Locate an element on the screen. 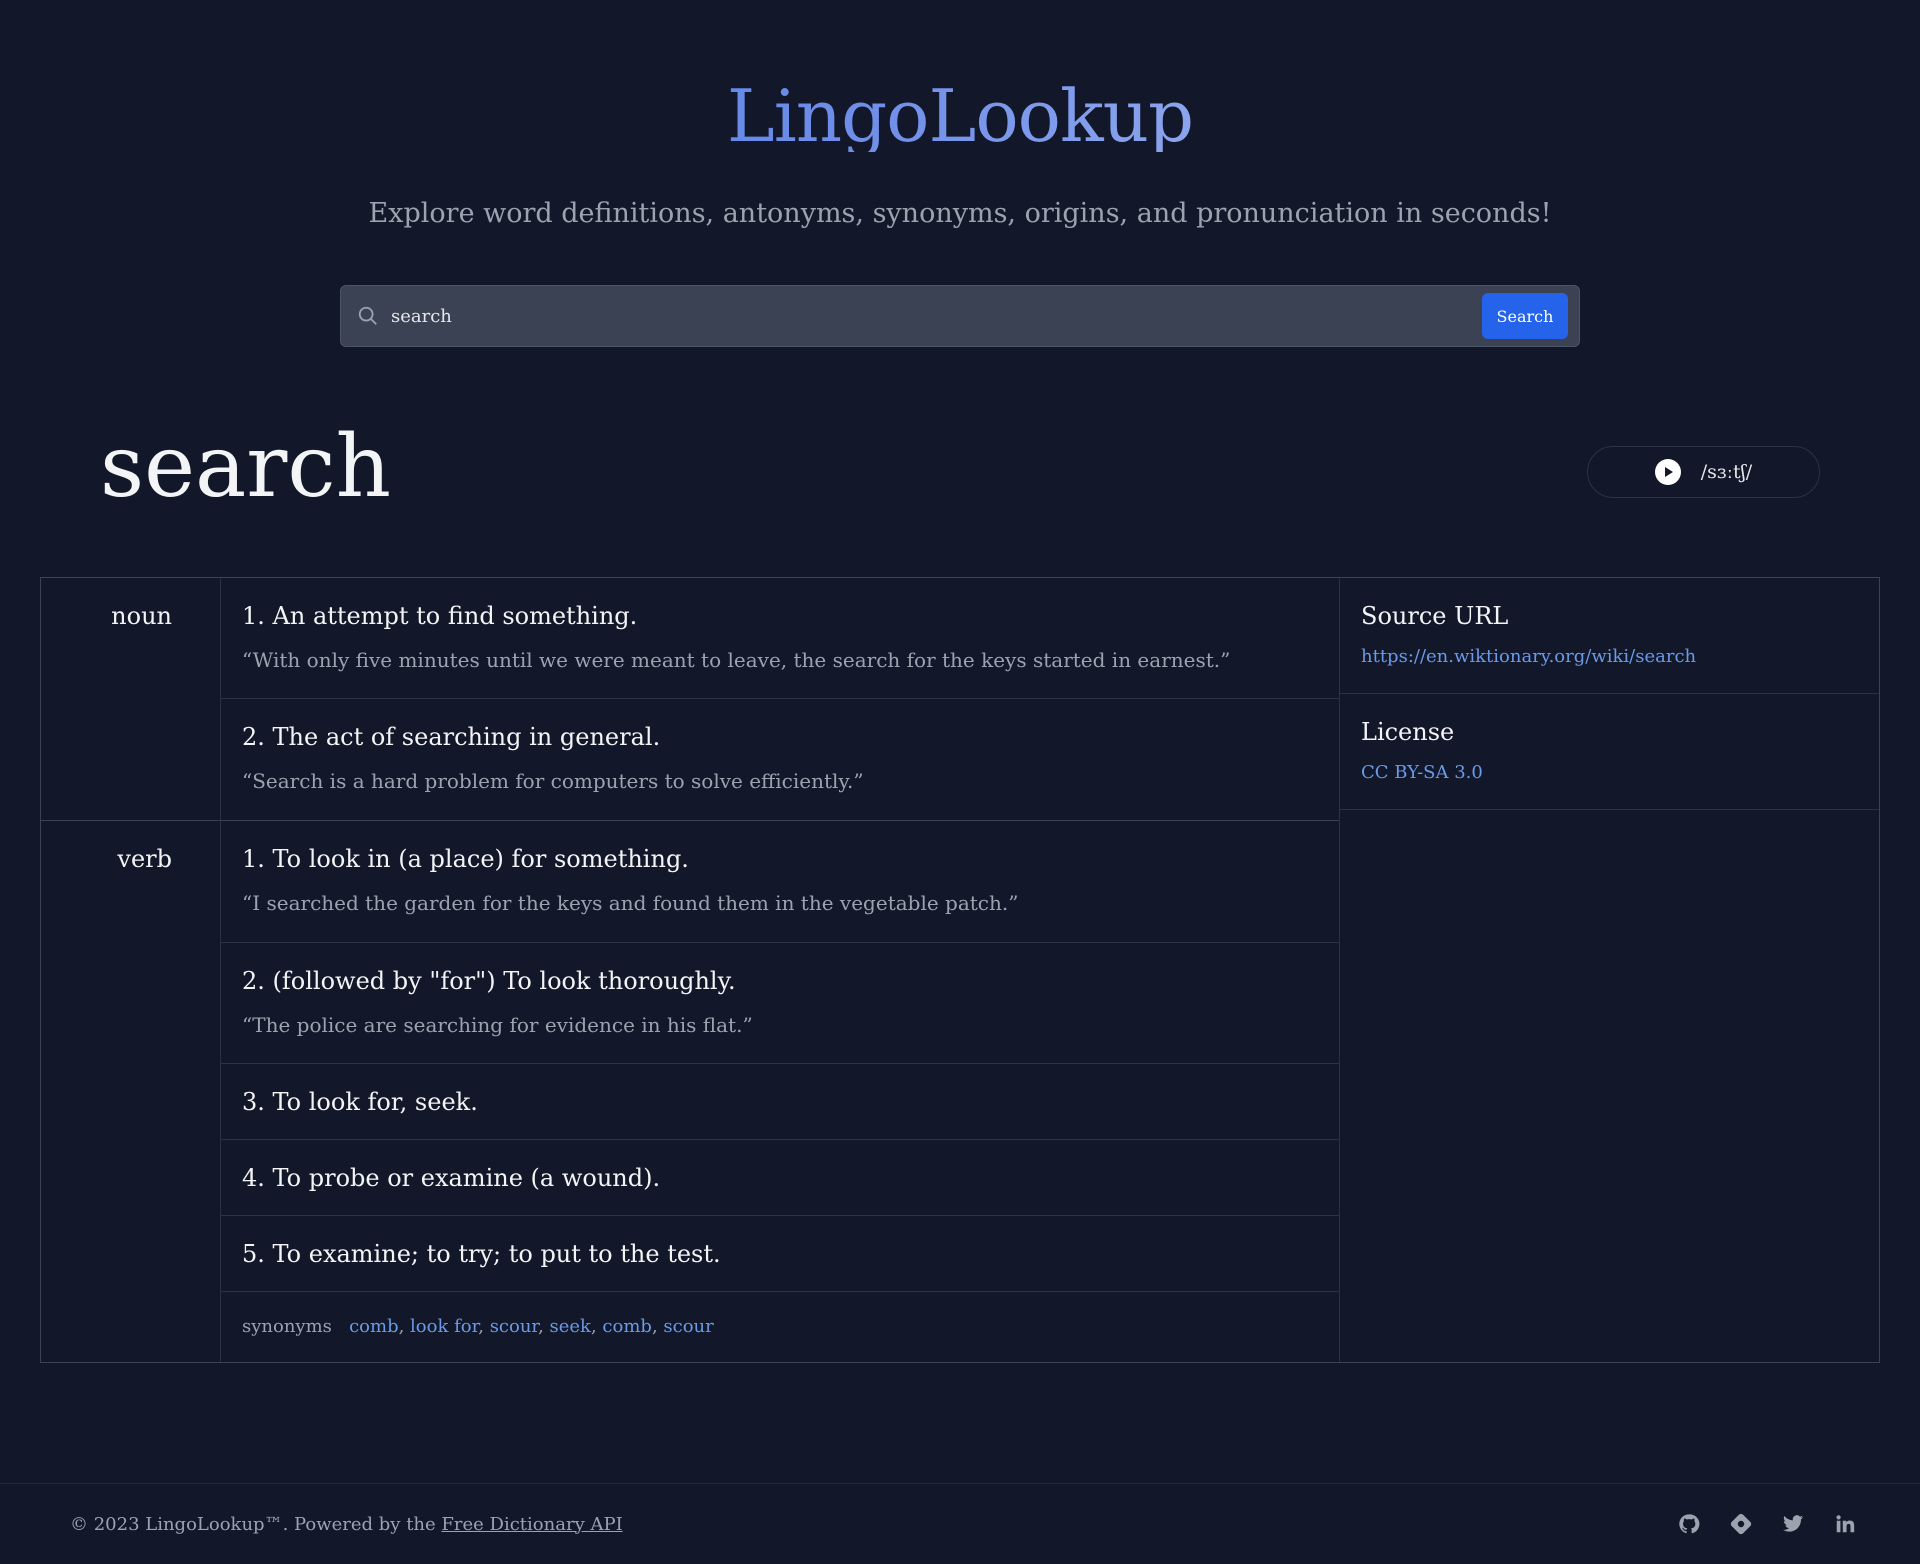 This screenshot has height=1564, width=1920. pronunciation-button: /sɜːtʃ/ is located at coordinates (1703, 472).